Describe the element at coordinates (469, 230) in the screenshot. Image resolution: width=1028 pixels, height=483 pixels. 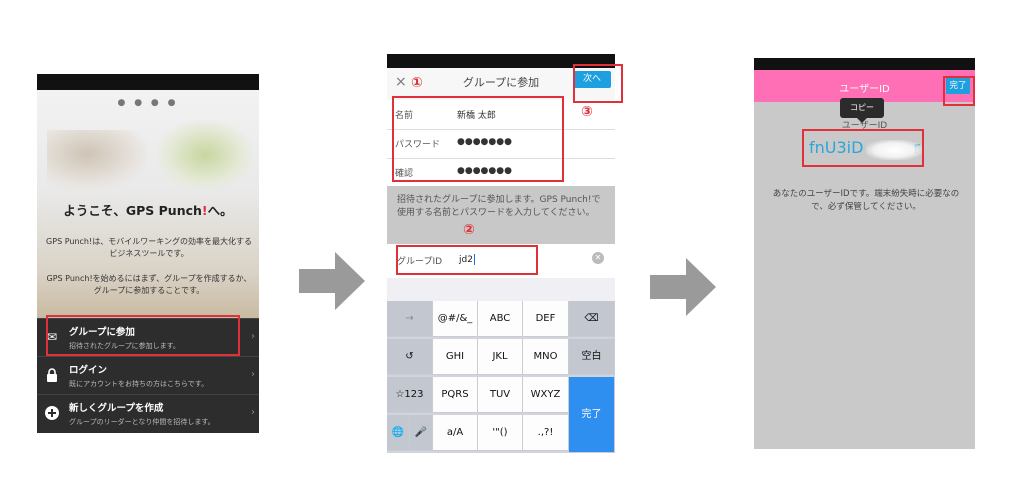
I see `annotation-2: ②` at that location.